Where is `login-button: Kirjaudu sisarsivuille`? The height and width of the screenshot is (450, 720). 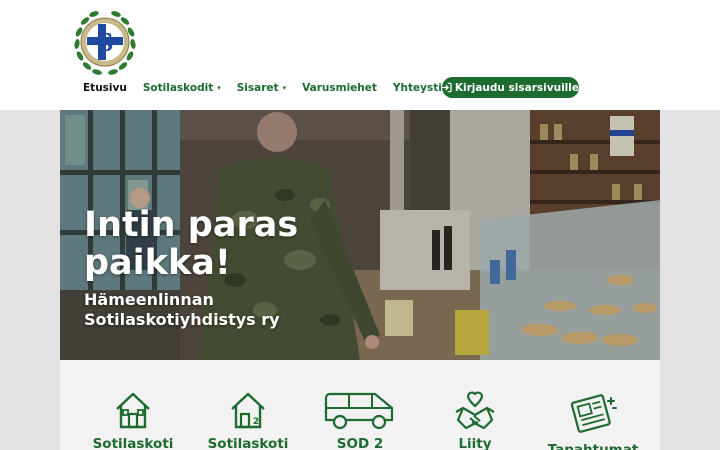 login-button: Kirjaudu sisarsivuille is located at coordinates (510, 87).